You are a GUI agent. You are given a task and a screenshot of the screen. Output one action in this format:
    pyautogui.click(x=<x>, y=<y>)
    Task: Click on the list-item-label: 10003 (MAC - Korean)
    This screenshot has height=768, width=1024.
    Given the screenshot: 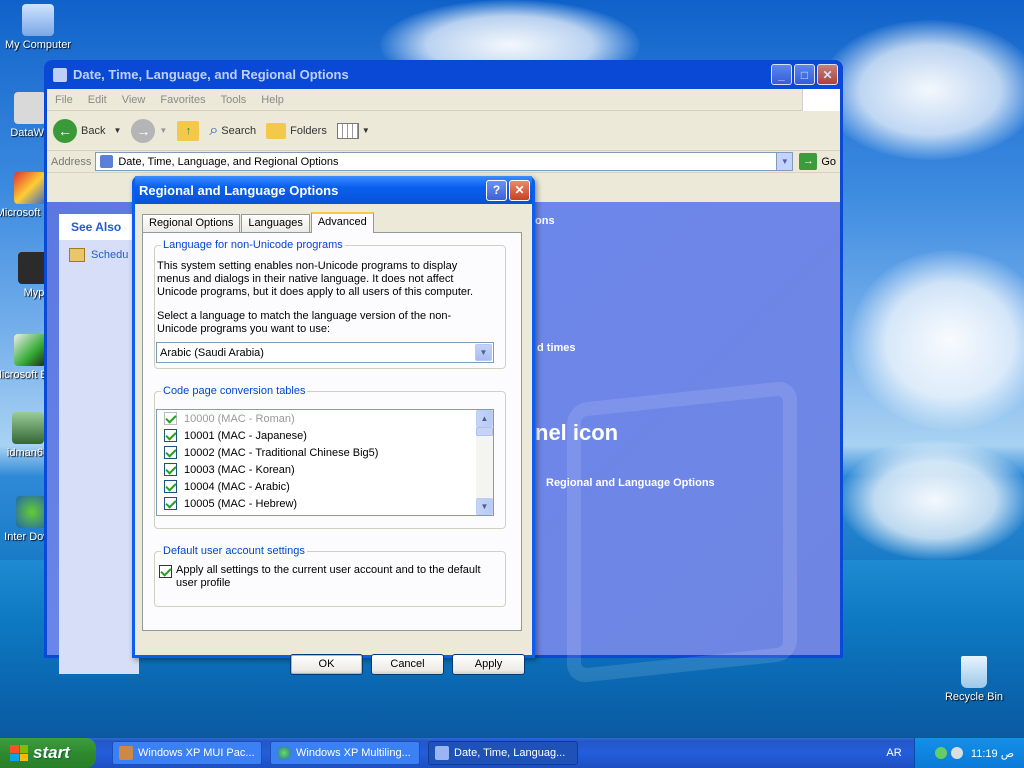 What is the action you would take?
    pyautogui.click(x=239, y=469)
    